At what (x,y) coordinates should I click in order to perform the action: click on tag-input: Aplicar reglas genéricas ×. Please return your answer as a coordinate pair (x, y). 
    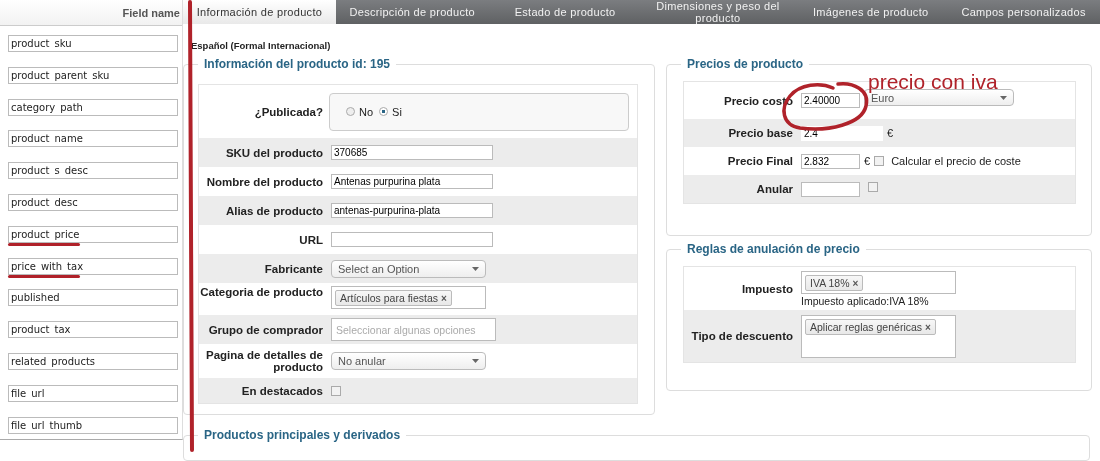
    Looking at the image, I should click on (878, 336).